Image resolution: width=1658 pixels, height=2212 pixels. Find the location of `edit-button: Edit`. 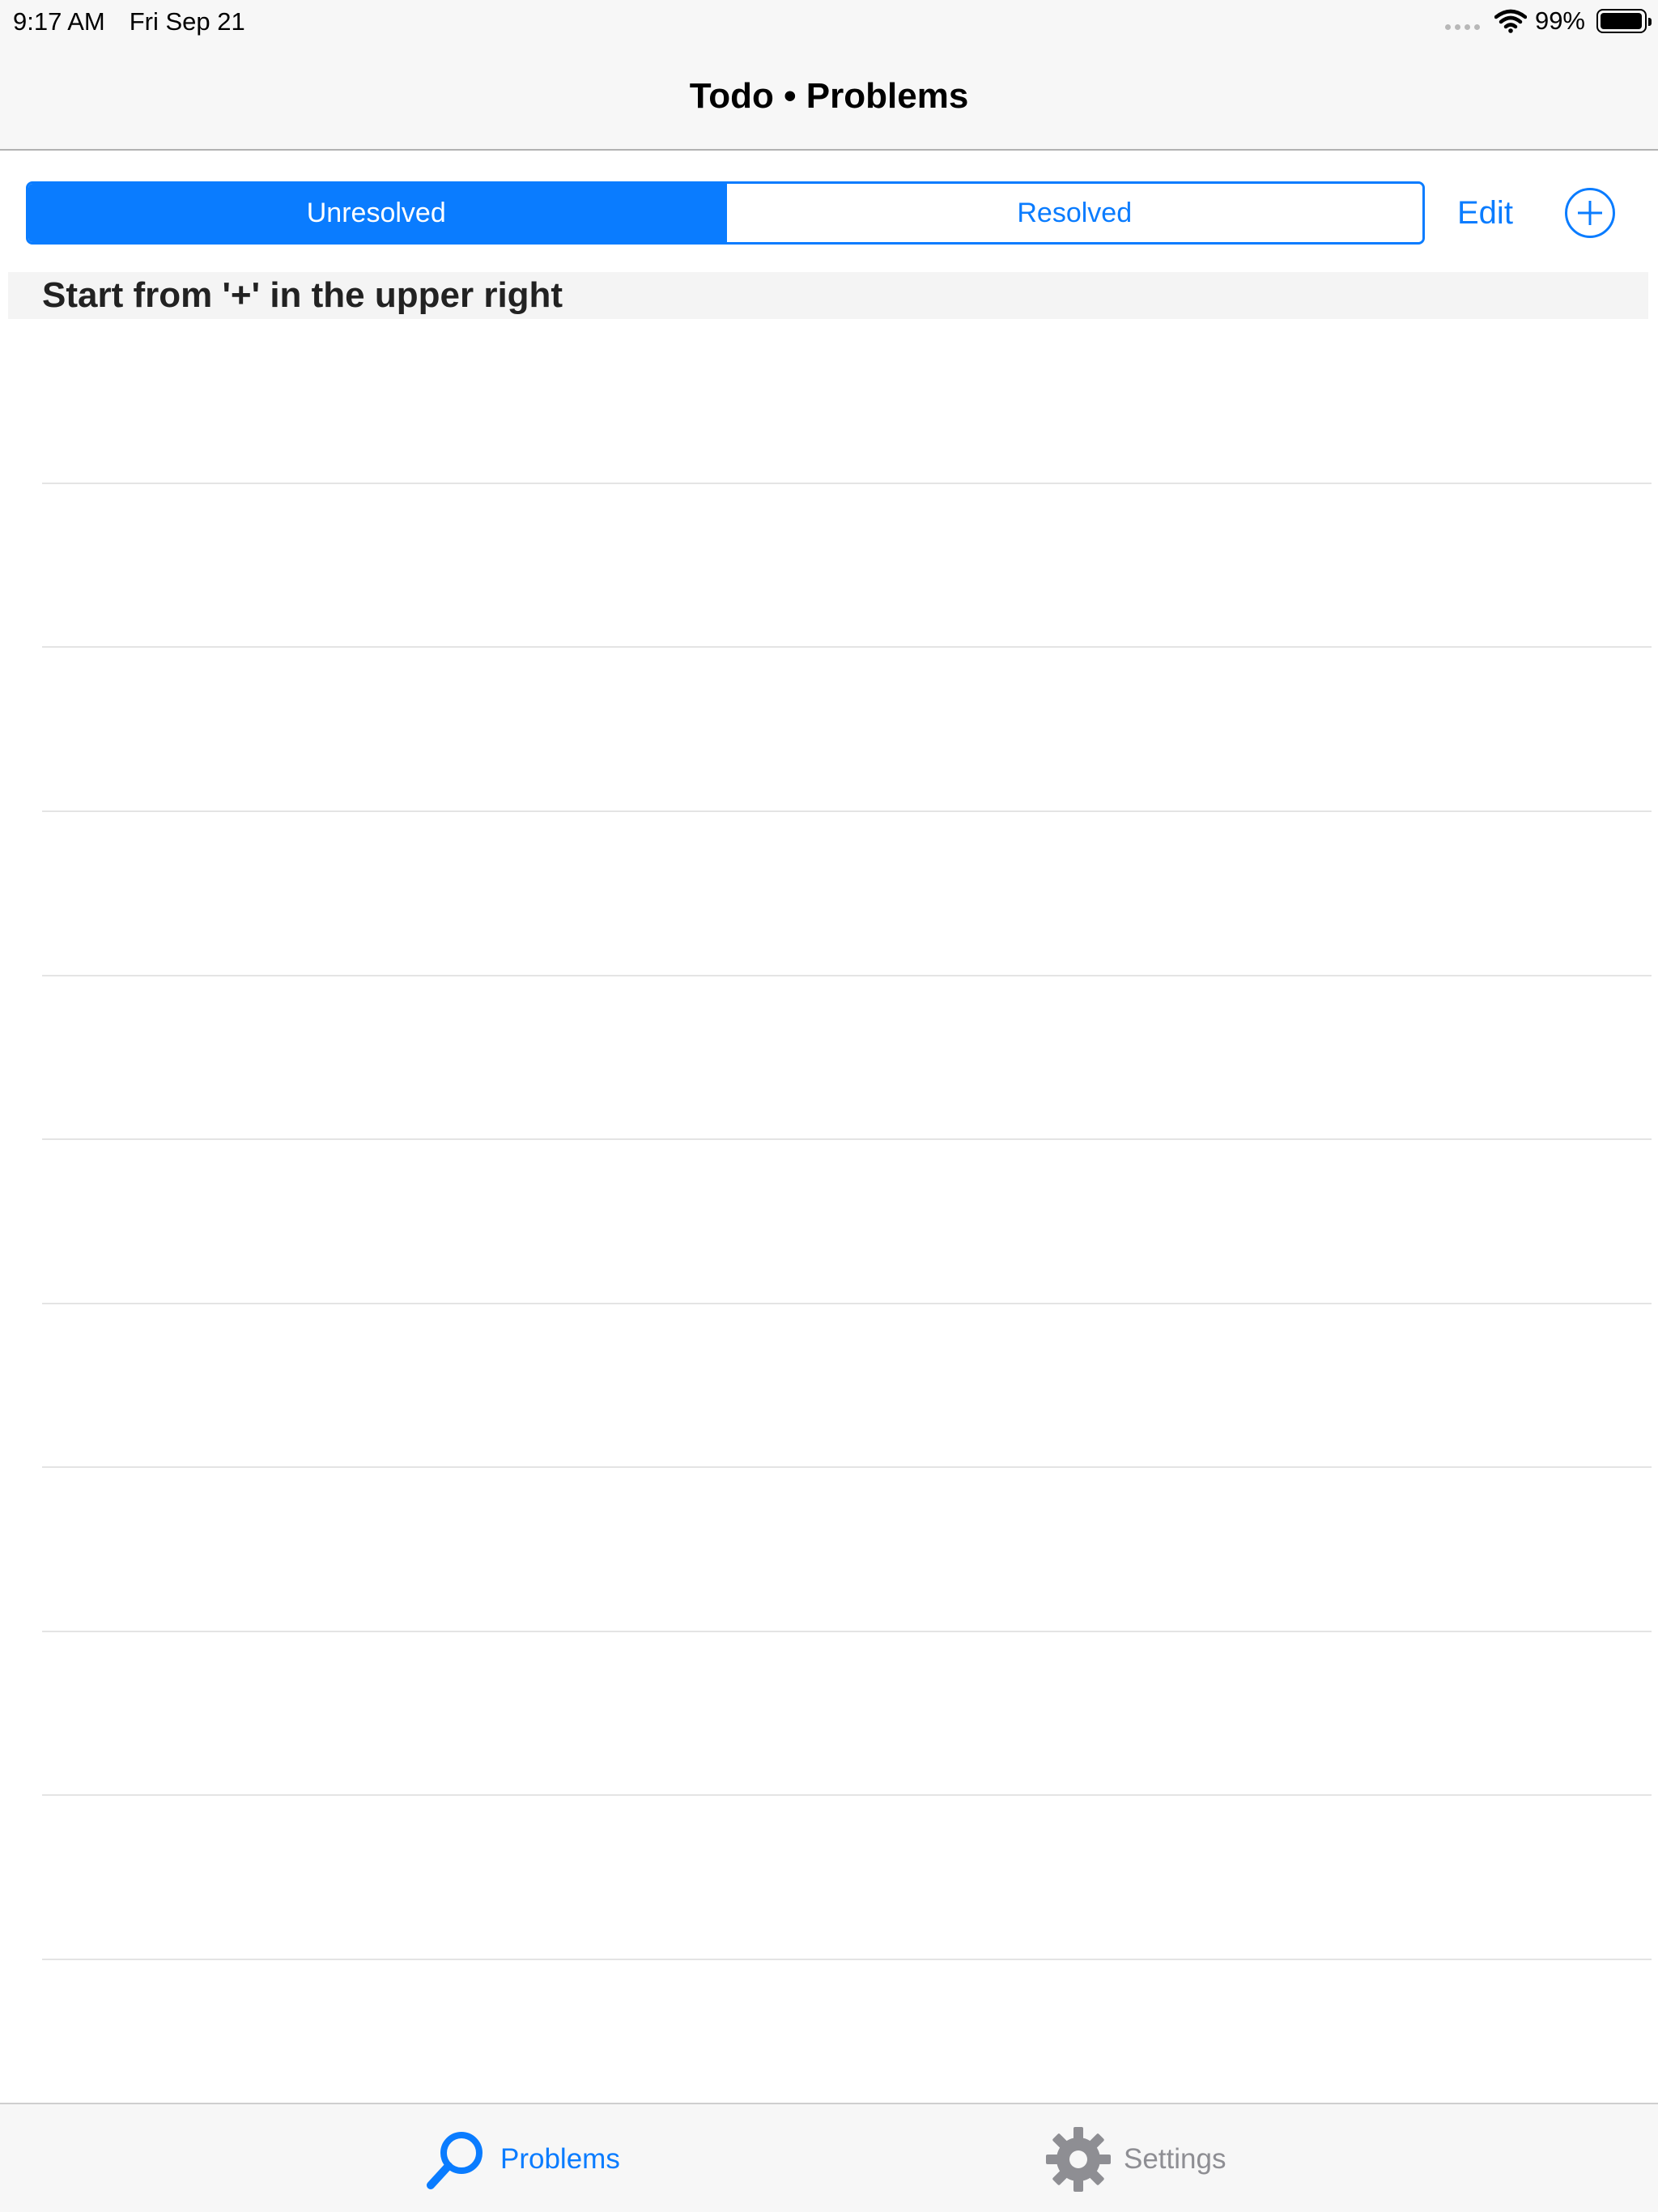

edit-button: Edit is located at coordinates (1485, 213).